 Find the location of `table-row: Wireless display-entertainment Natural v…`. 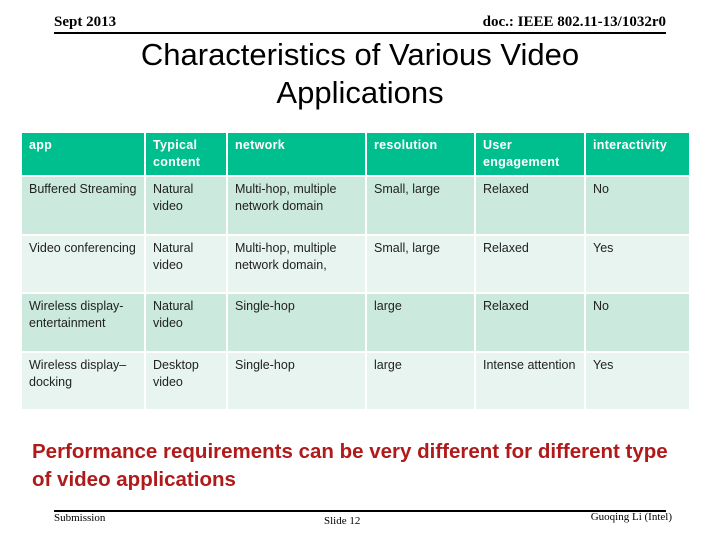

table-row: Wireless display-entertainment Natural v… is located at coordinates (355, 323).